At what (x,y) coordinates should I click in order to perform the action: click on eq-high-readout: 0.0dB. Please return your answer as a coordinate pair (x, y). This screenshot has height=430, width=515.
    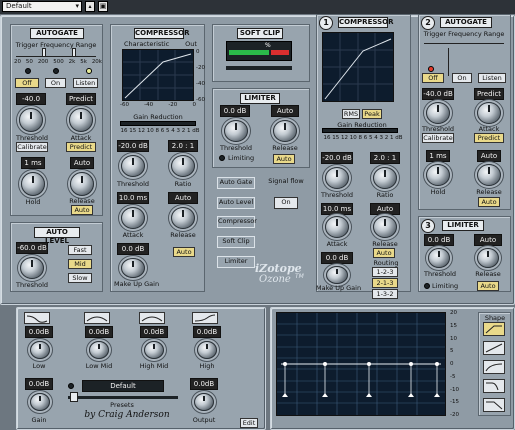
    Looking at the image, I should click on (207, 332).